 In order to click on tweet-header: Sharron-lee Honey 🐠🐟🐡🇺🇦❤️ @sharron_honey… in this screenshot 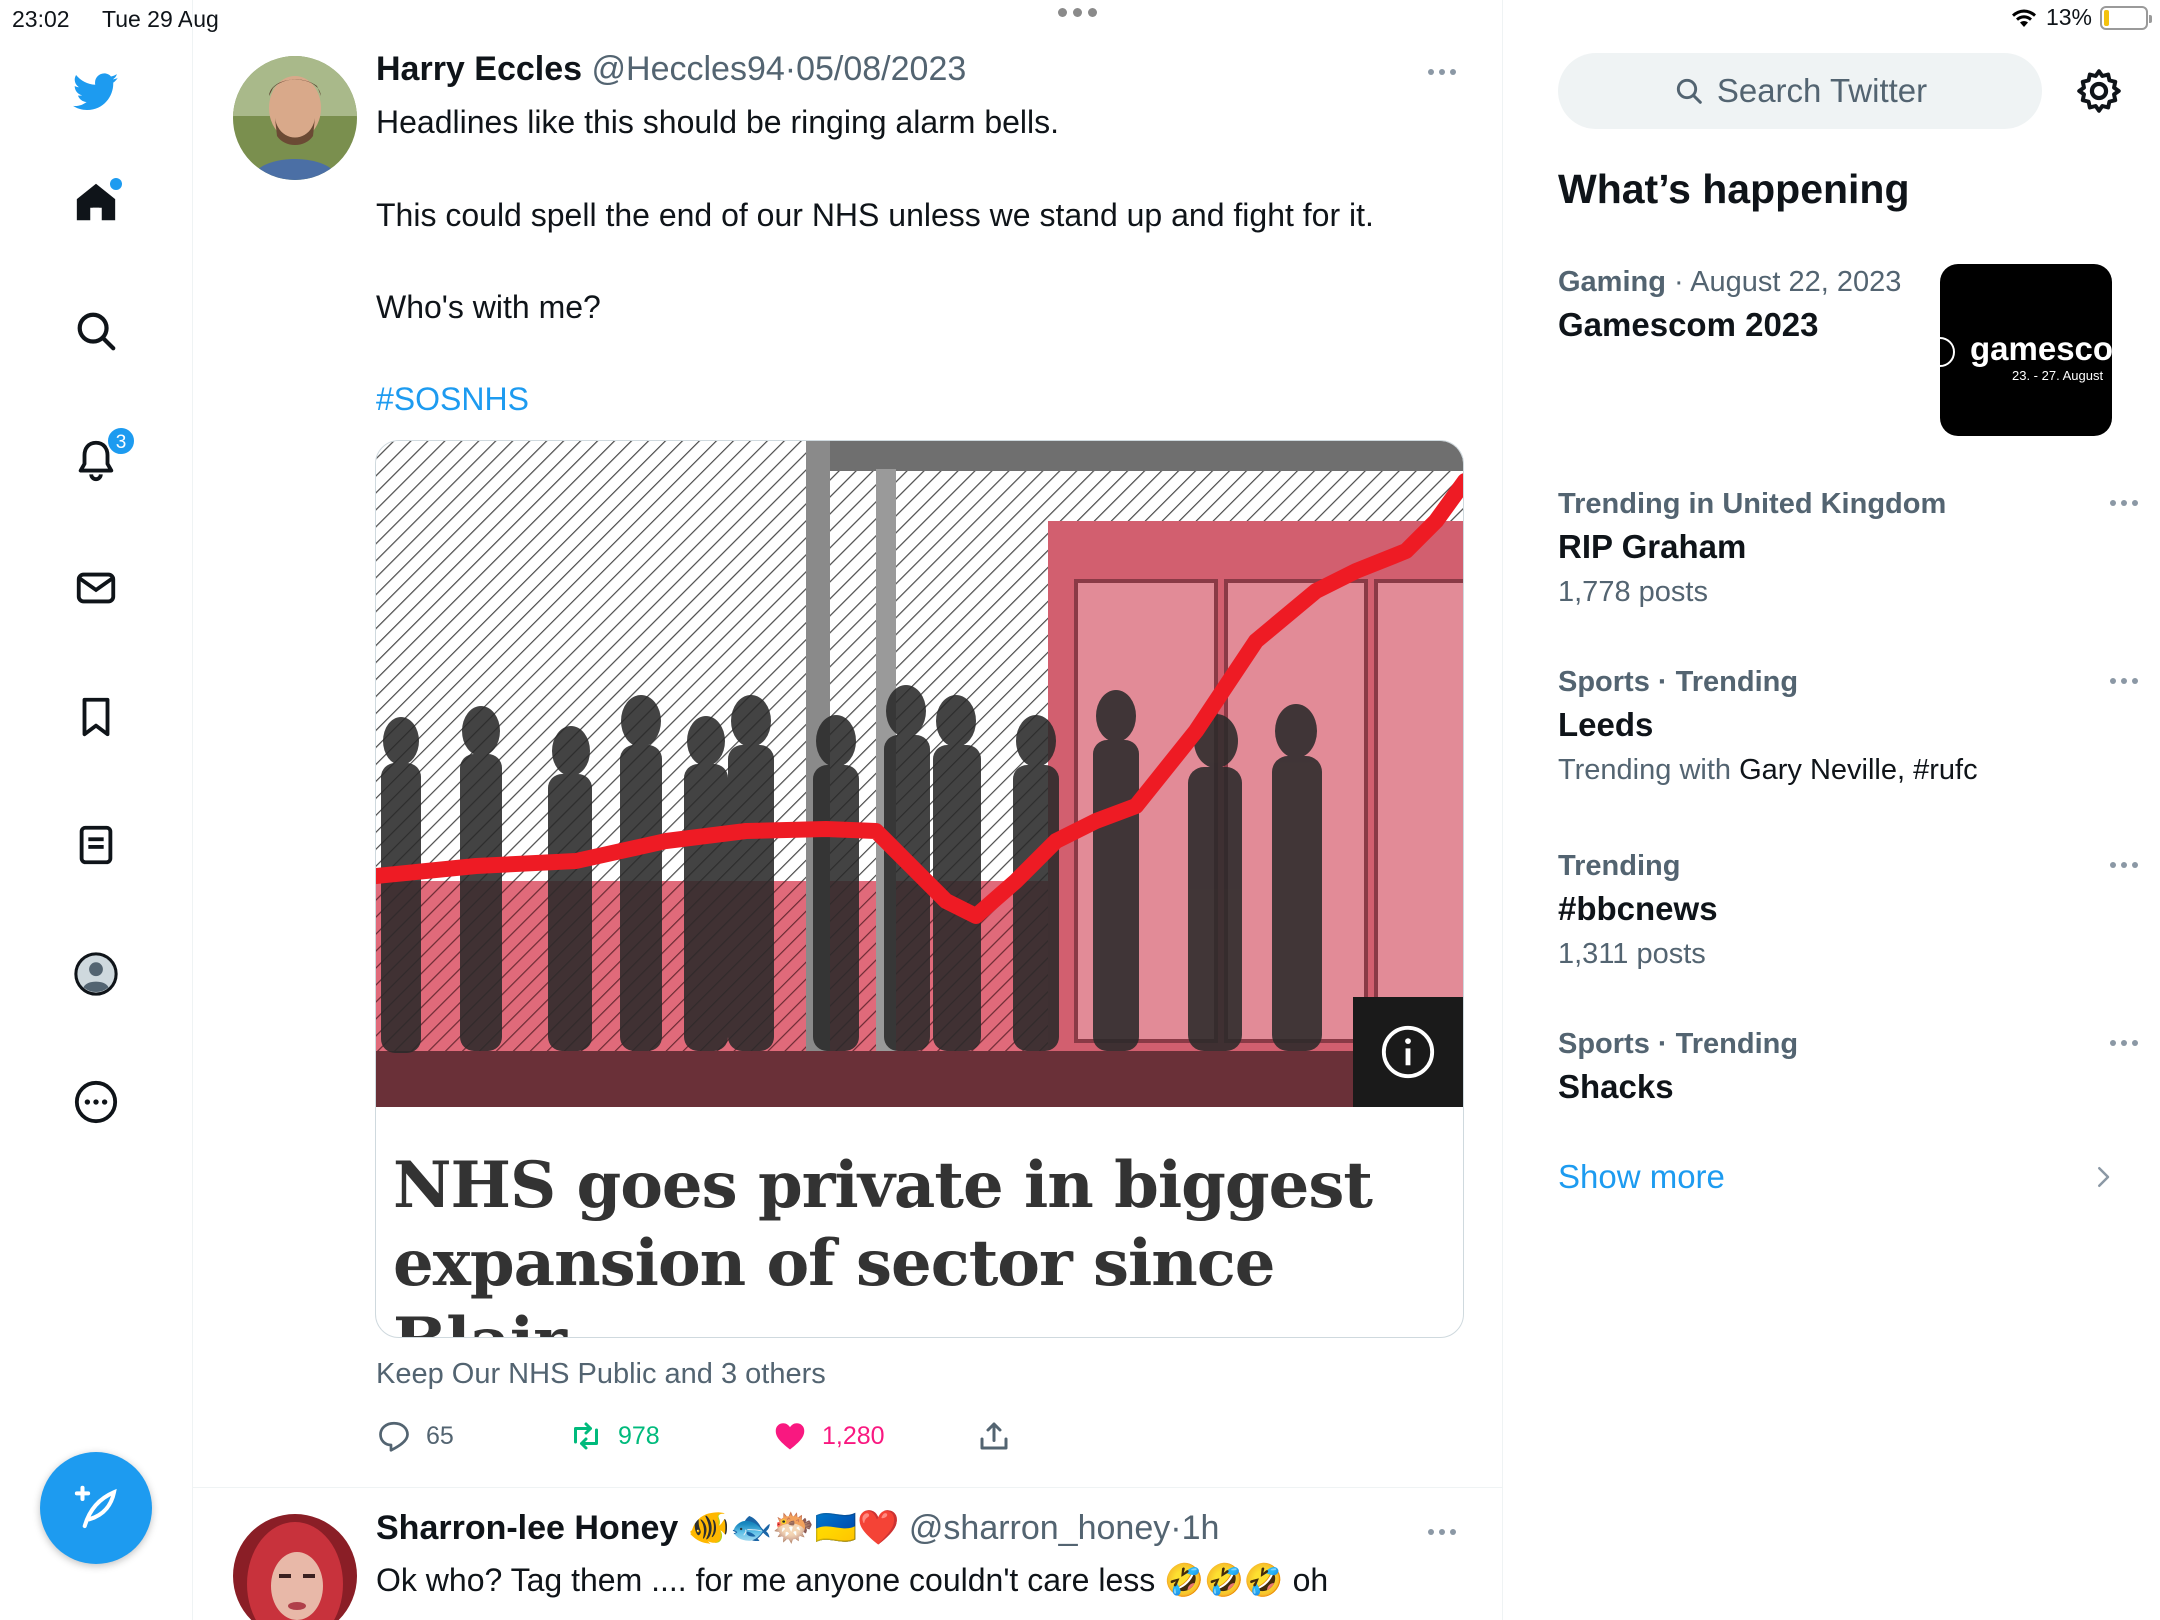, I will do `click(797, 1528)`.